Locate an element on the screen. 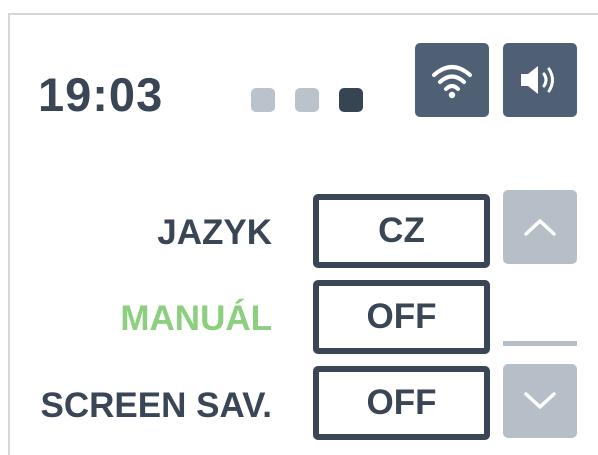  sound-button is located at coordinates (540, 80).